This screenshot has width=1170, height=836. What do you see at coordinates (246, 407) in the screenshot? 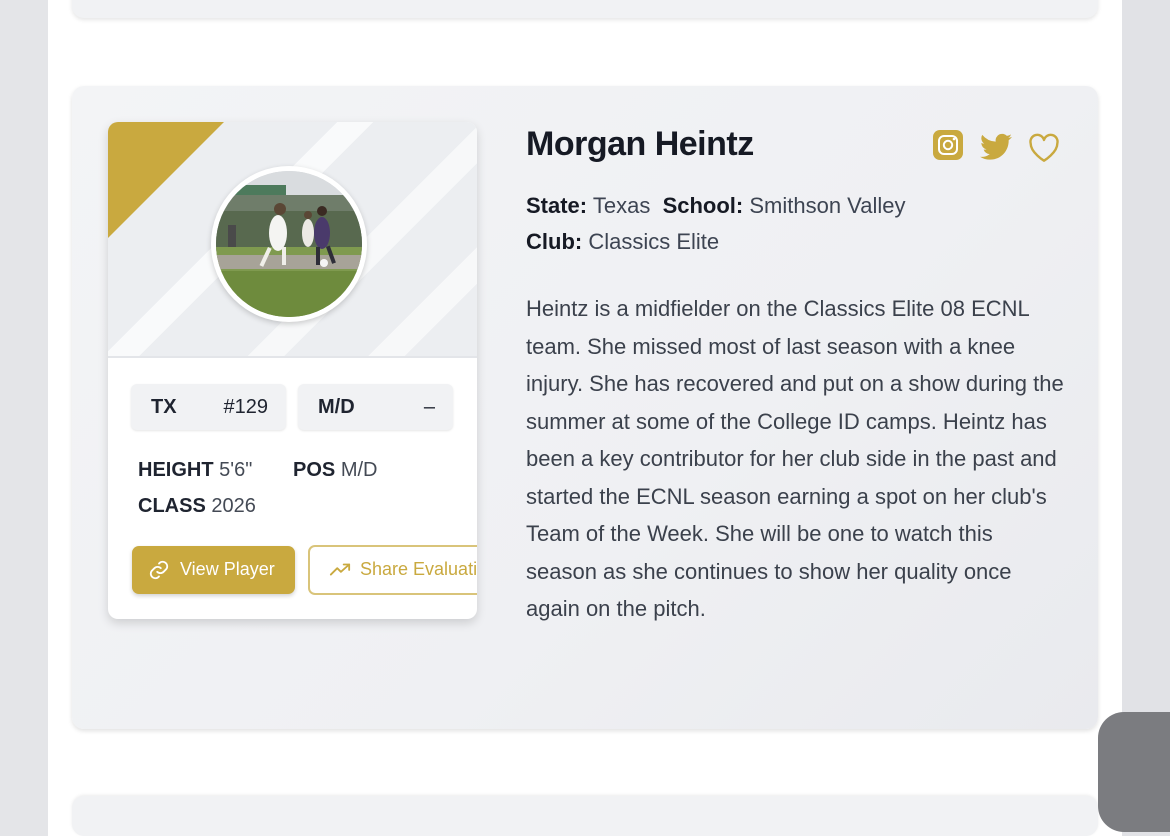
I see `rank-number: #129` at bounding box center [246, 407].